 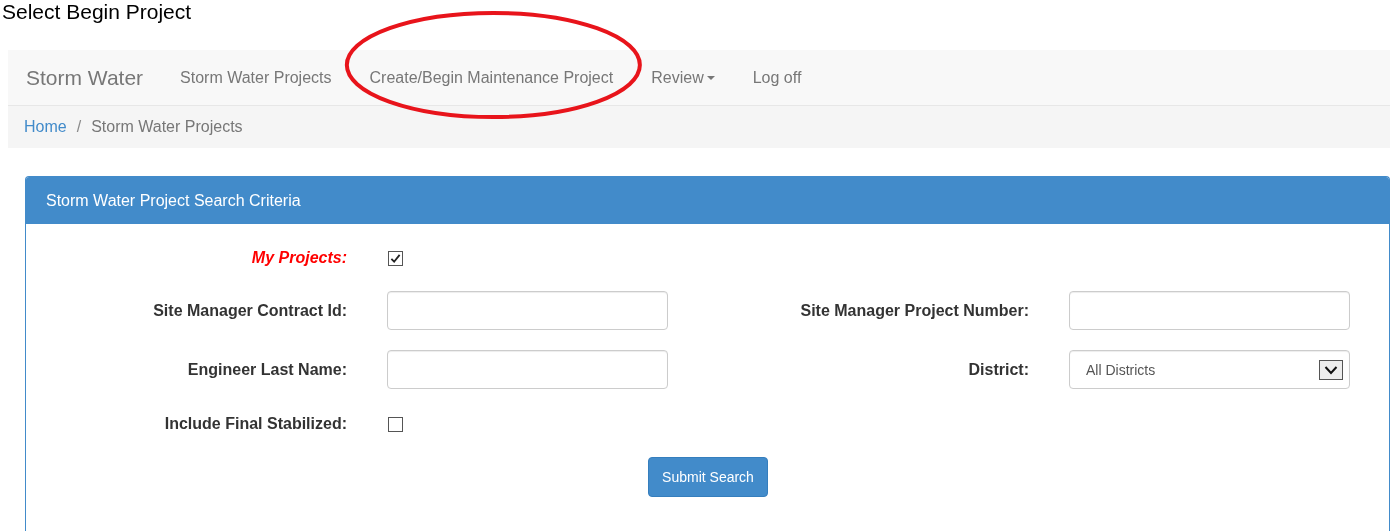 What do you see at coordinates (1209, 369) in the screenshot?
I see `district-select: All Districts` at bounding box center [1209, 369].